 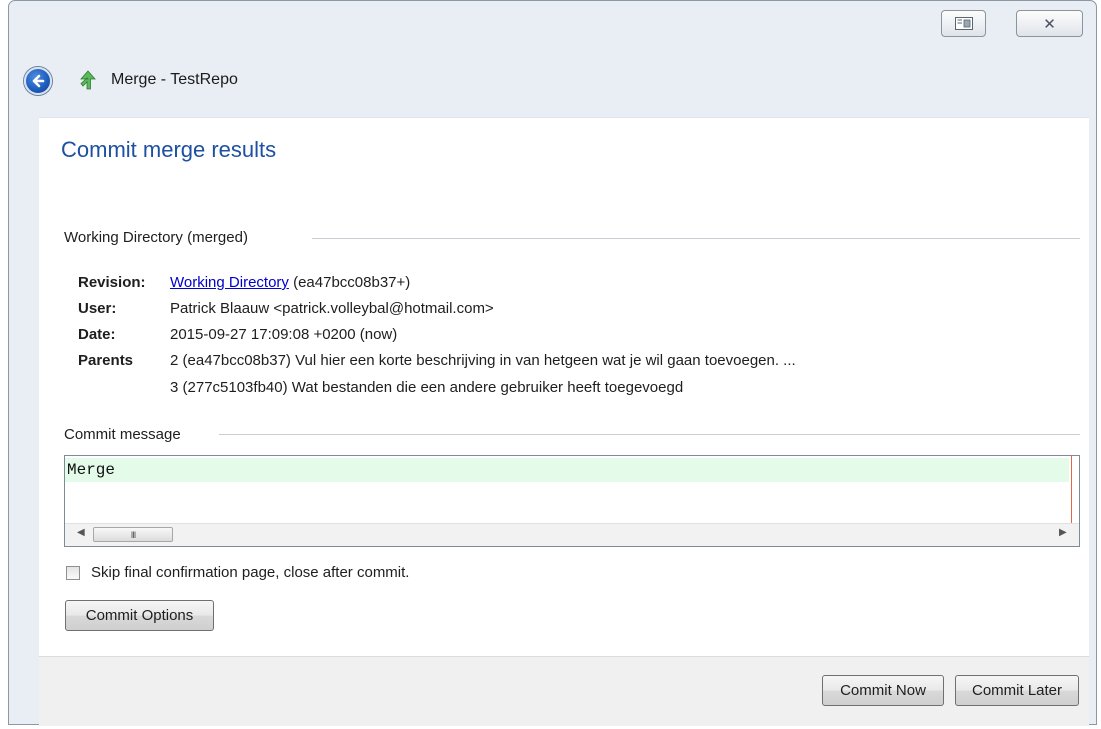 What do you see at coordinates (122, 434) in the screenshot?
I see `commit-message-group-title: Commit message` at bounding box center [122, 434].